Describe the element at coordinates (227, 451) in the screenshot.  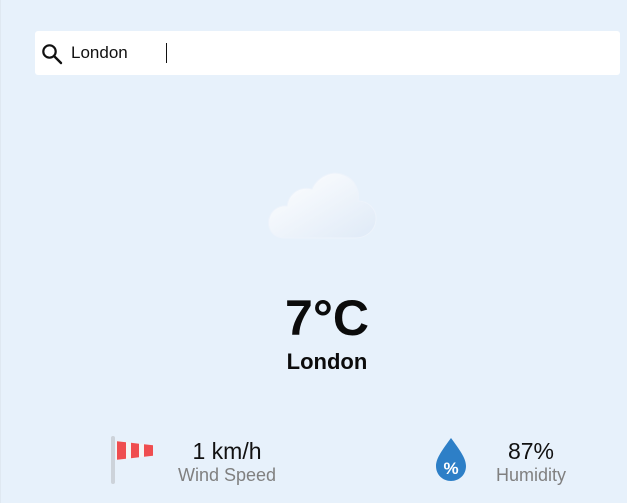
I see `wind-speed-value: 1 km/h` at that location.